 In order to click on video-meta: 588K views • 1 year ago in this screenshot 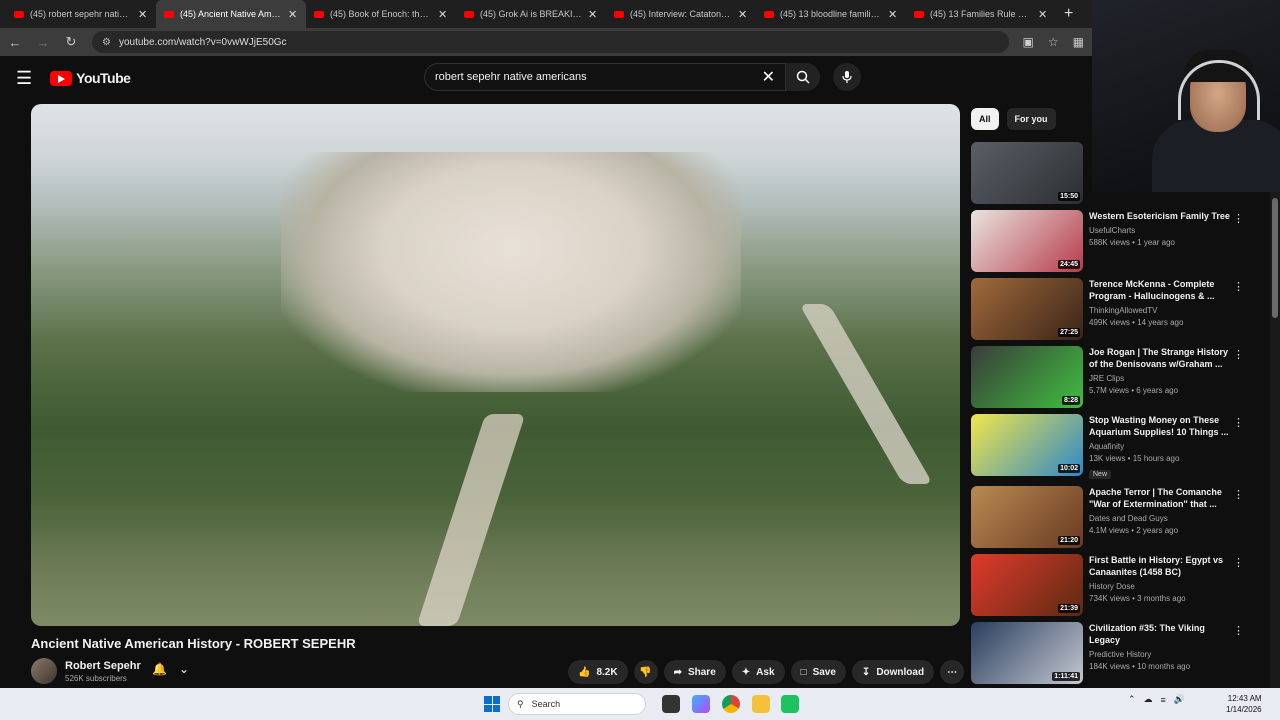, I will do `click(1132, 242)`.